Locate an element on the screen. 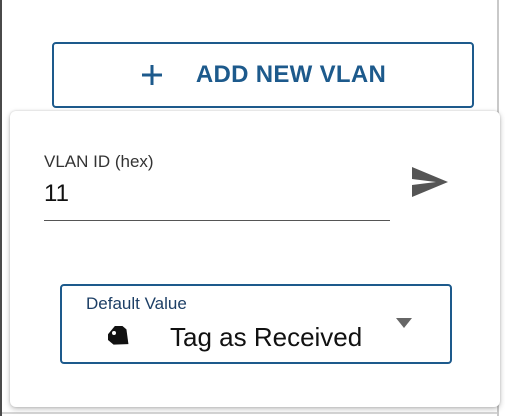 Image resolution: width=505 pixels, height=416 pixels. plus-icon is located at coordinates (151, 75).